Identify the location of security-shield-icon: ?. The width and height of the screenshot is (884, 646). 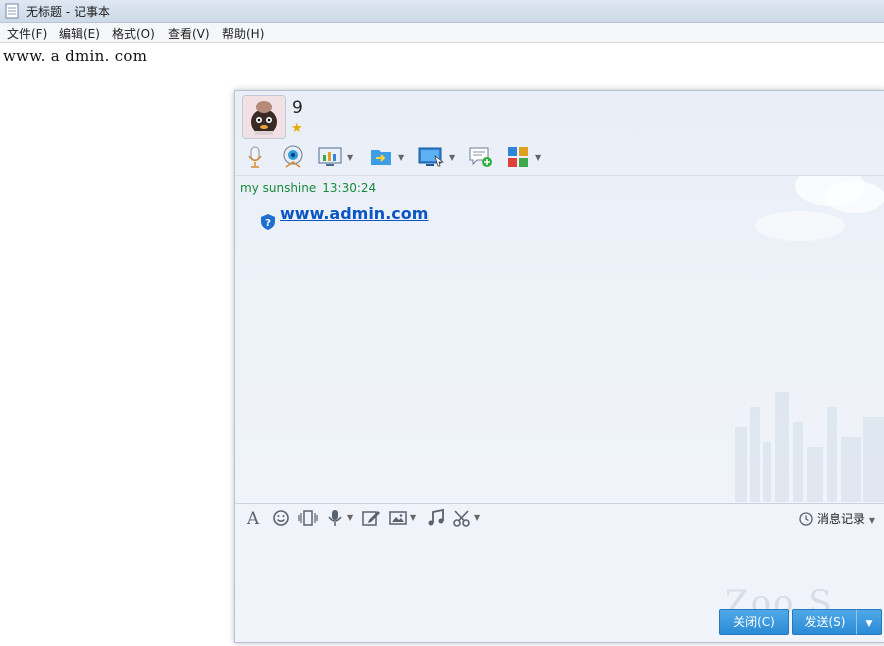
(268, 222).